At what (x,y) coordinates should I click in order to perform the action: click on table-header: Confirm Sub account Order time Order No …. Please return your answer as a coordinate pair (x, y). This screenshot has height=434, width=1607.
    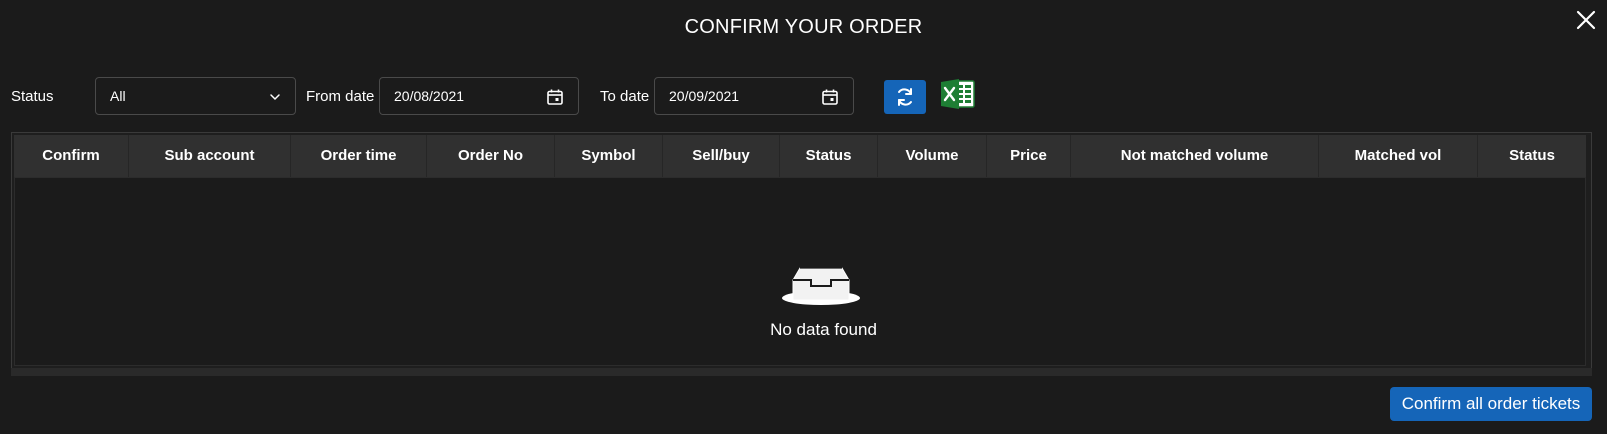
    Looking at the image, I should click on (800, 156).